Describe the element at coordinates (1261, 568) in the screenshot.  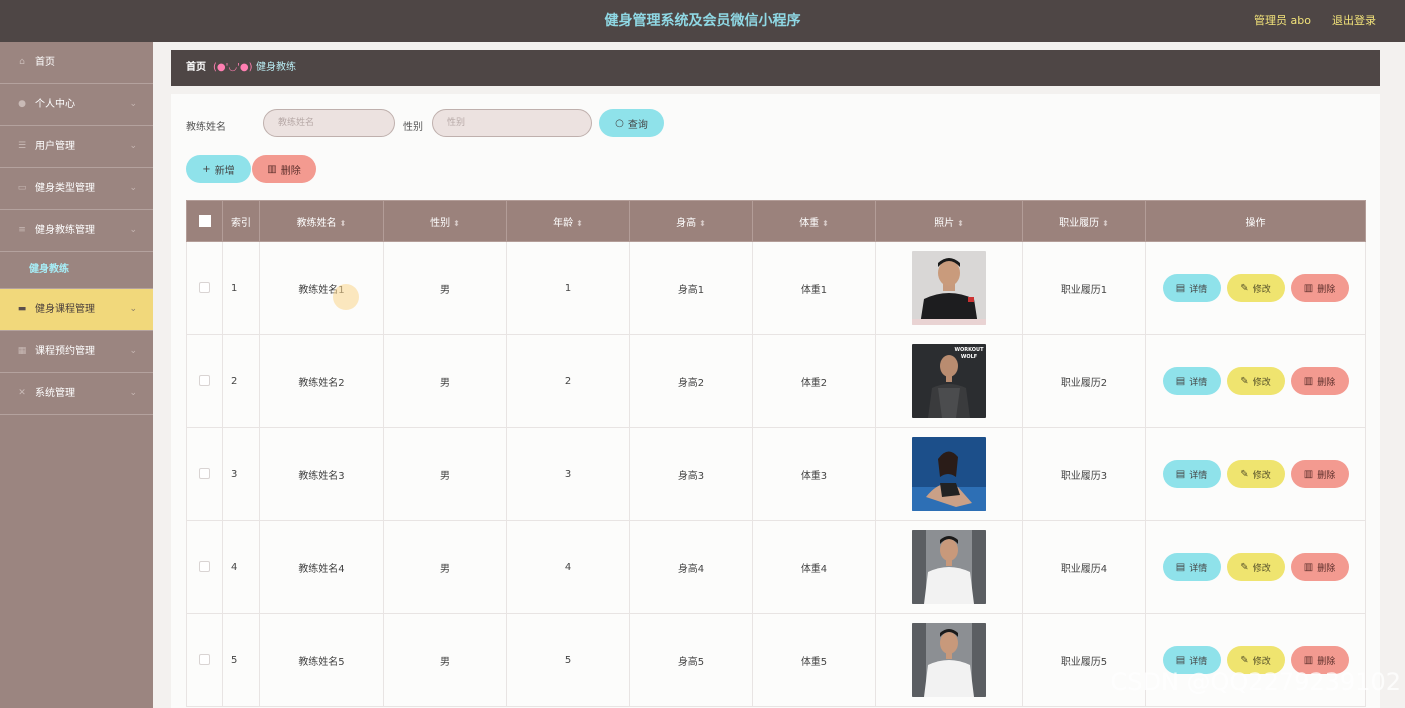
I see `edit-label: 修改` at that location.